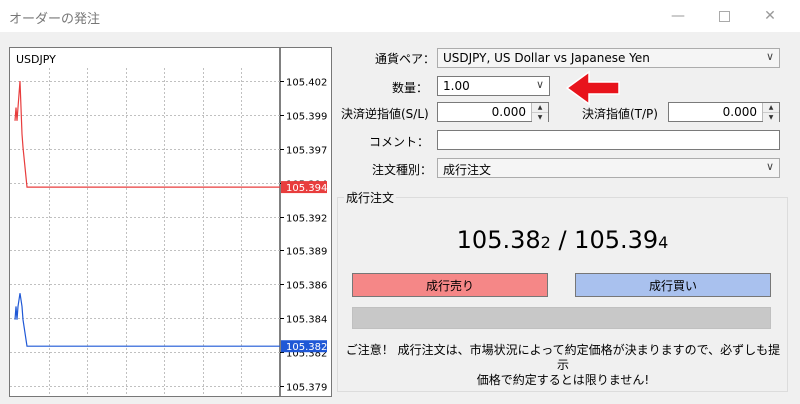 Image resolution: width=800 pixels, height=404 pixels. I want to click on pair-value: USDJPY, US Dollar vs Japanese Yen, so click(546, 58).